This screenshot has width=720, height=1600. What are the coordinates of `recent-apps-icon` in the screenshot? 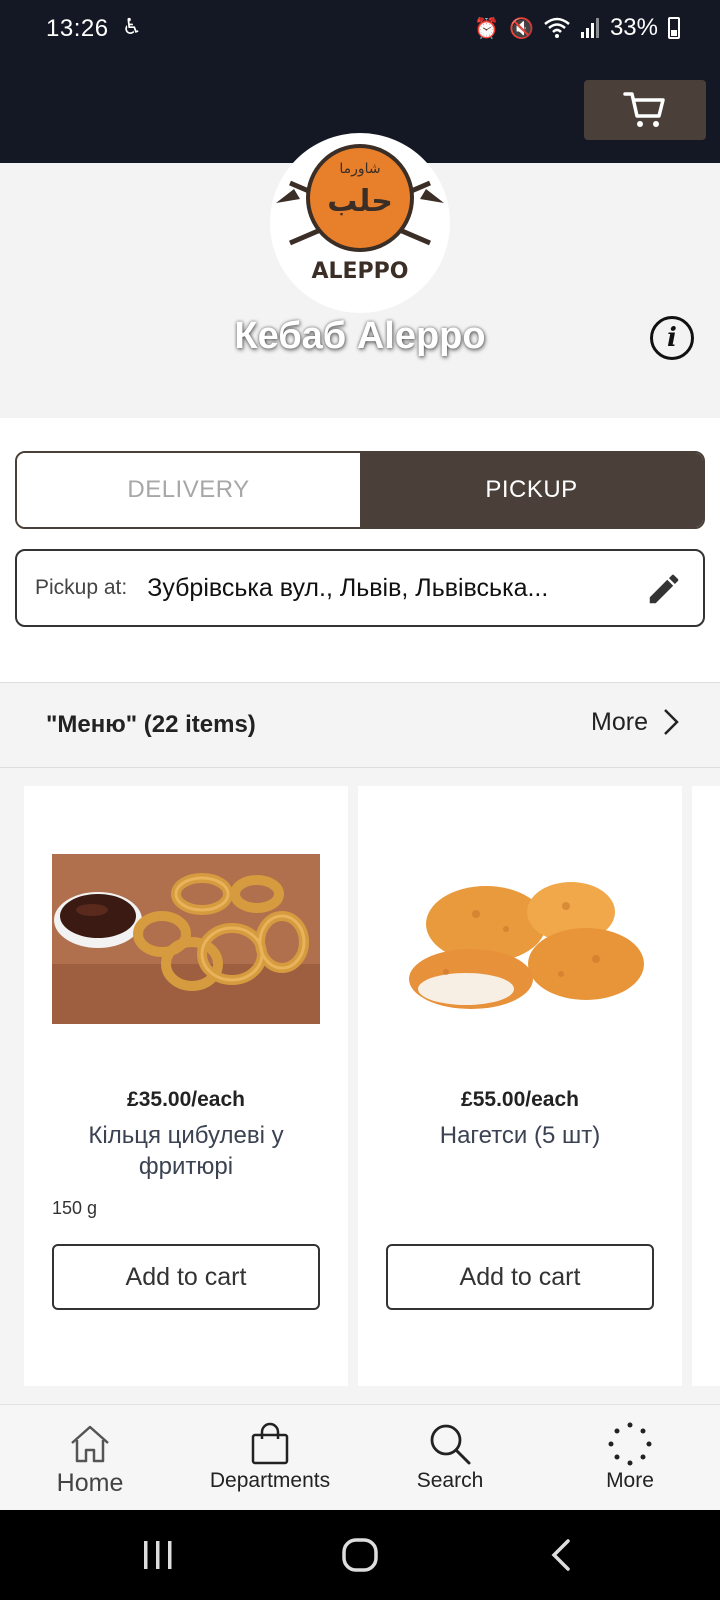 It's located at (158, 1555).